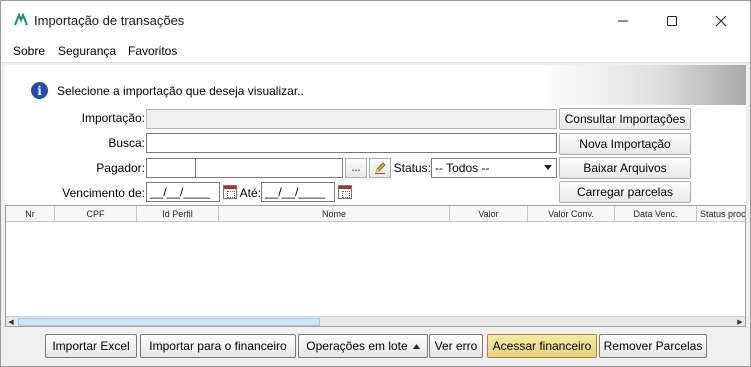  Describe the element at coordinates (109, 20) in the screenshot. I see `window-title: Importação de transações` at that location.